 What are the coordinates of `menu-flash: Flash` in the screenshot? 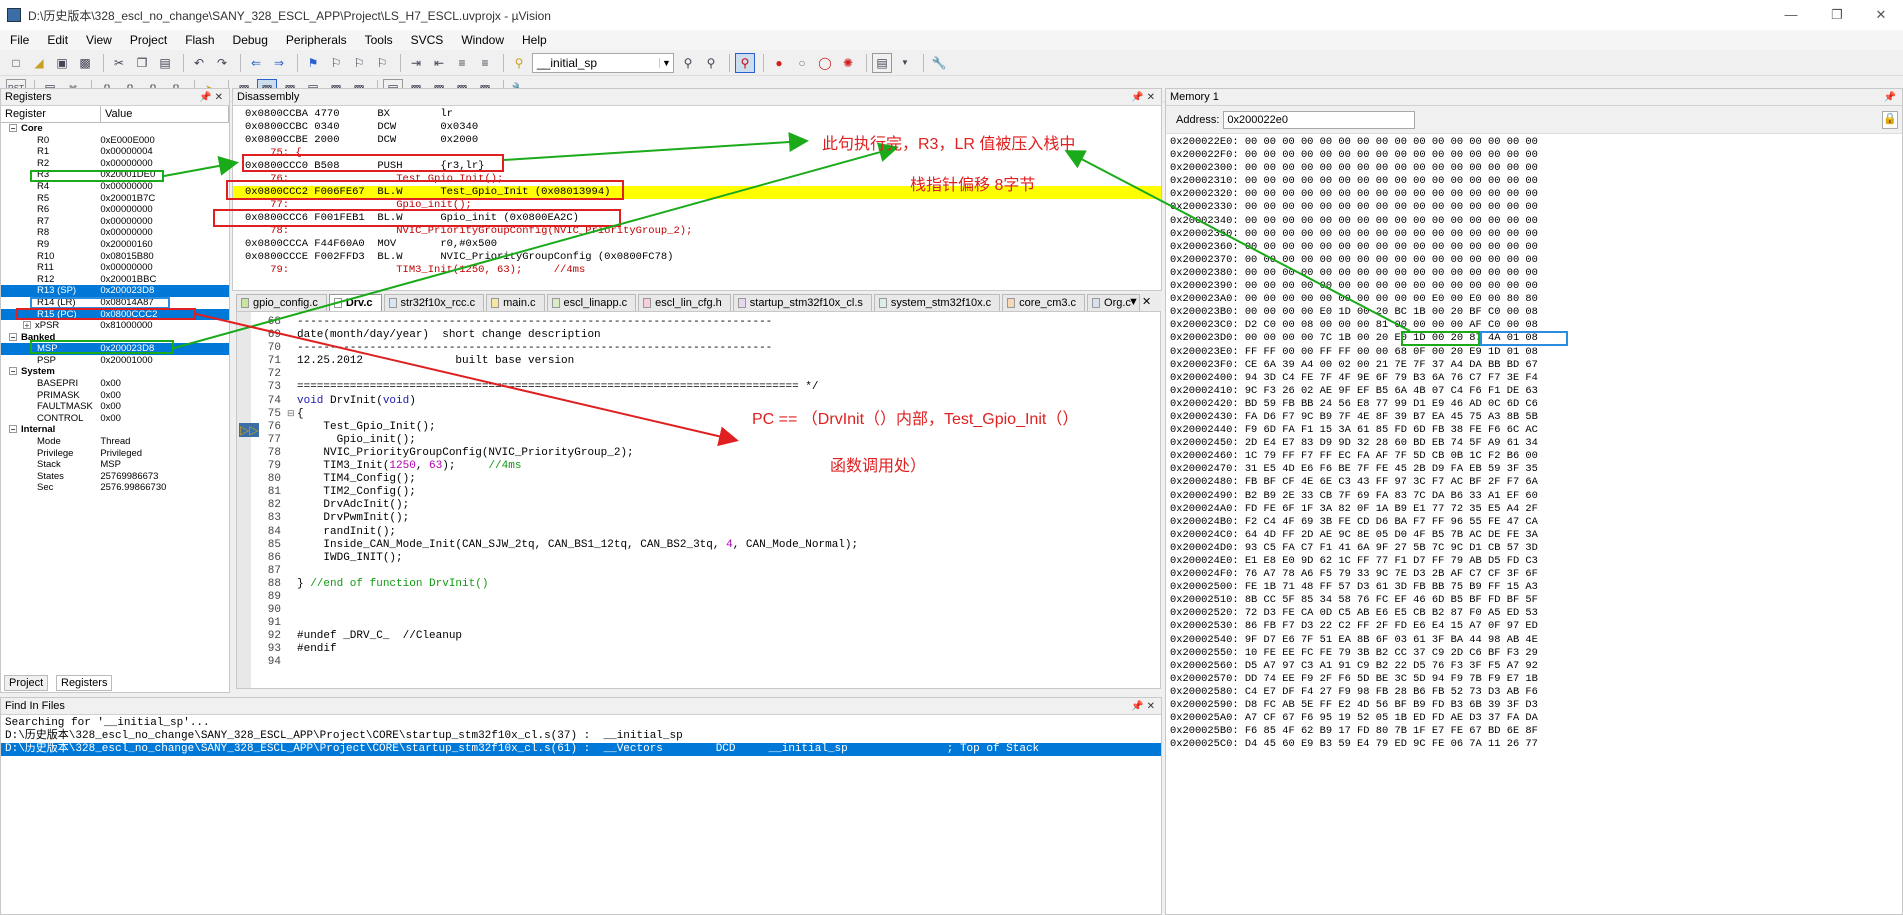 It's located at (198, 40).